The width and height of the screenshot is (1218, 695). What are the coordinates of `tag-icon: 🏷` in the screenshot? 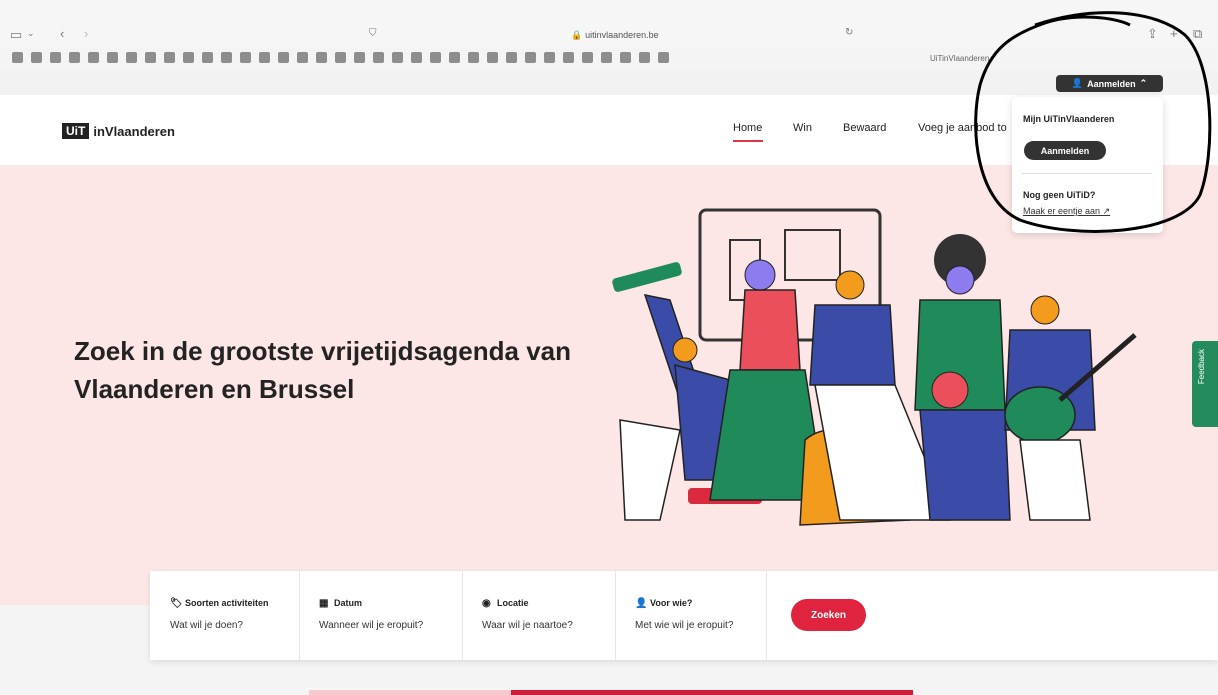 It's located at (176, 603).